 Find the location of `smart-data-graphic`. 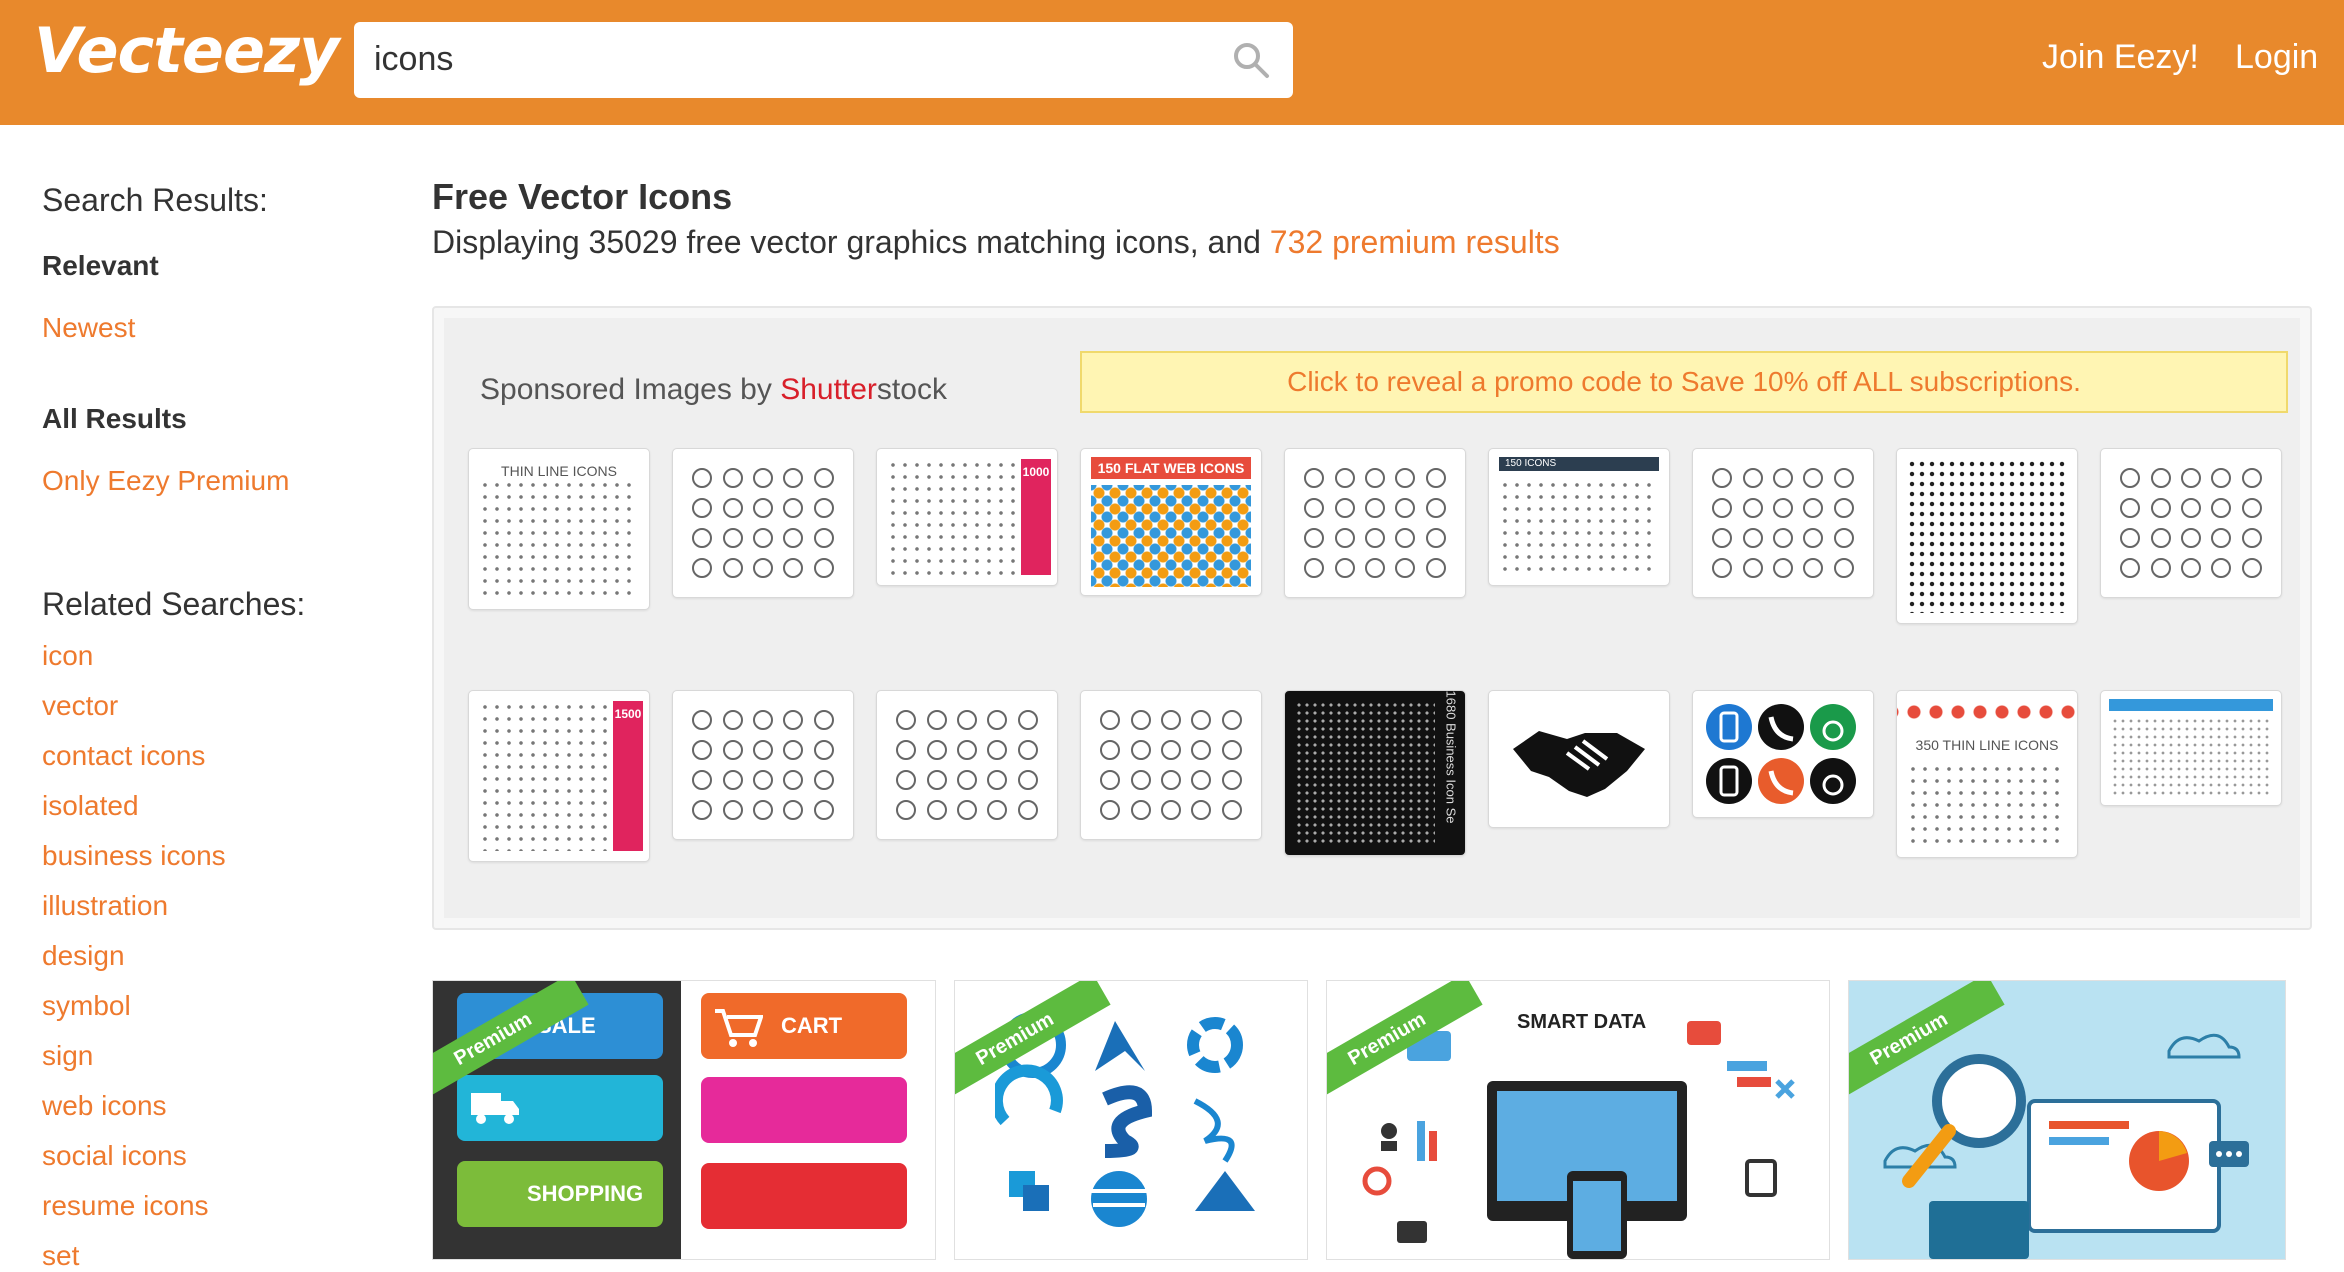

smart-data-graphic is located at coordinates (1578, 1140).